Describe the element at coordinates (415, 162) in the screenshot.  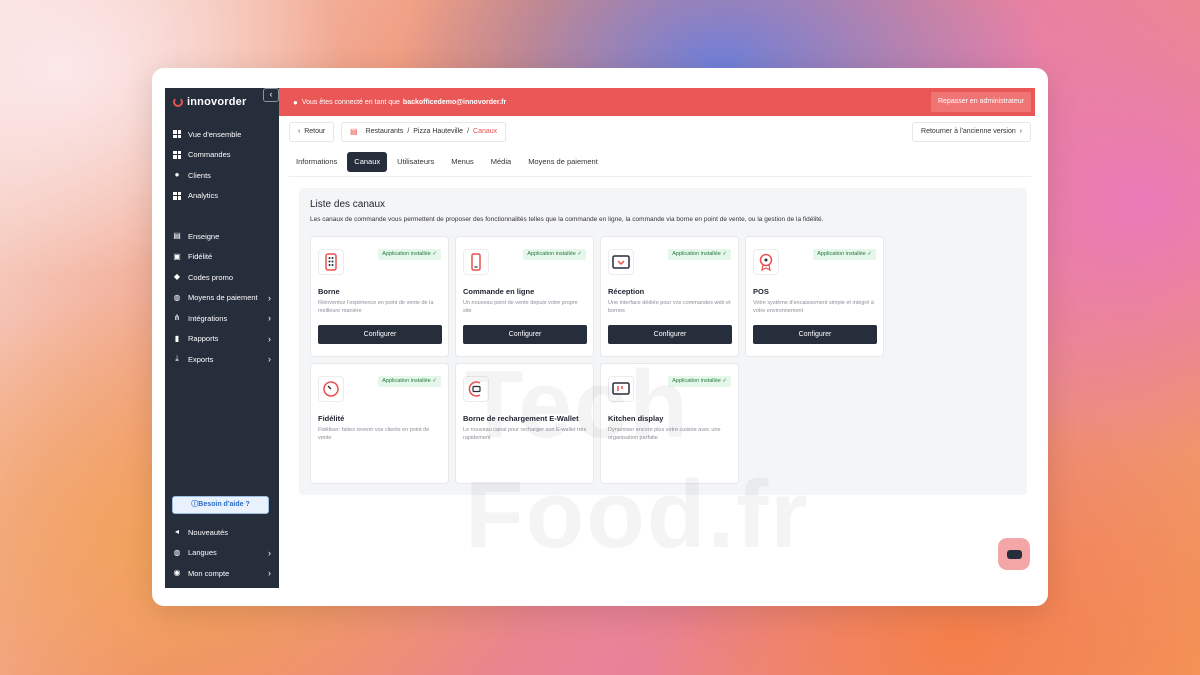
I see `tab-utilisateurs: Utilisateurs` at that location.